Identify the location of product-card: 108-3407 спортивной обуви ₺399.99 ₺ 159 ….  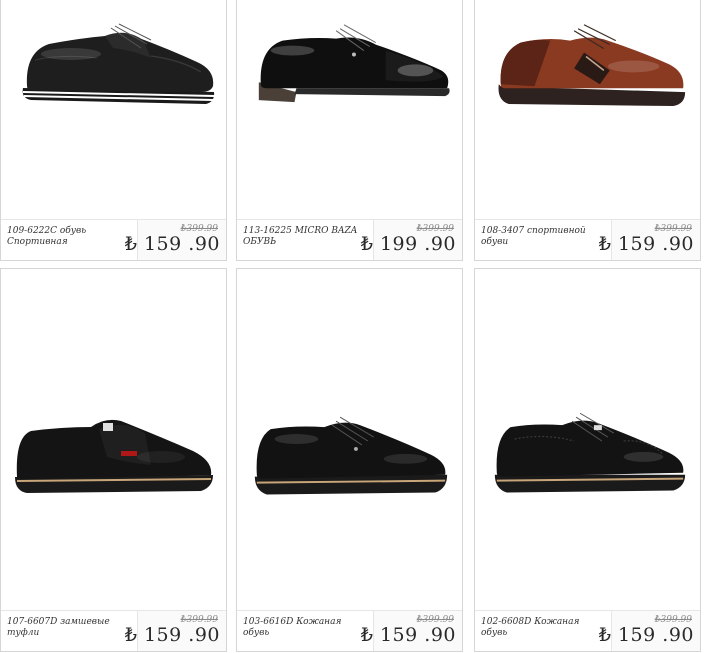
(587, 130).